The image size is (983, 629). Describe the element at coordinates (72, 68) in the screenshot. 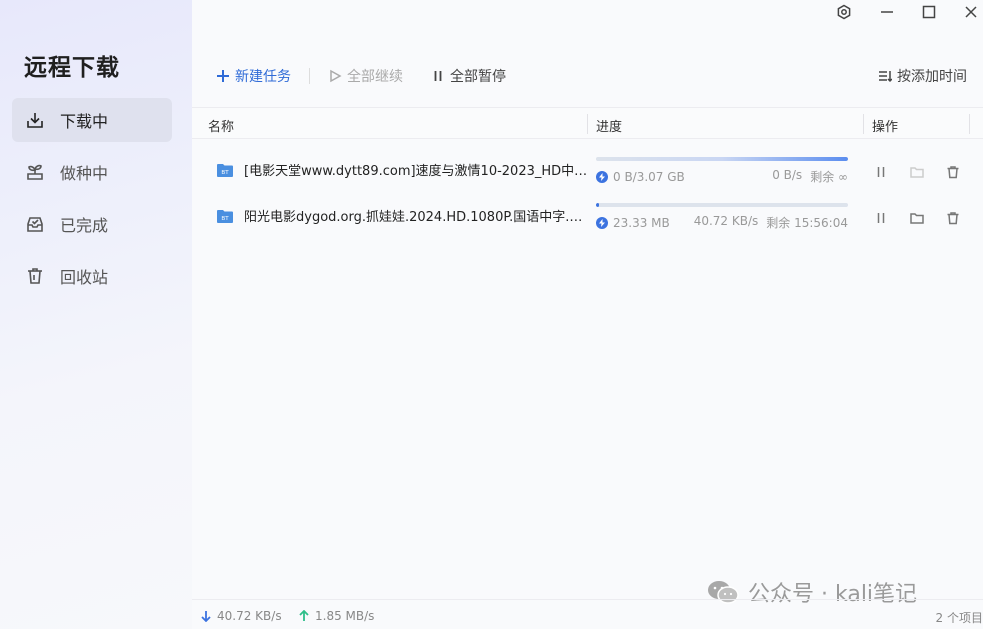

I see `app-title: 远程下载` at that location.